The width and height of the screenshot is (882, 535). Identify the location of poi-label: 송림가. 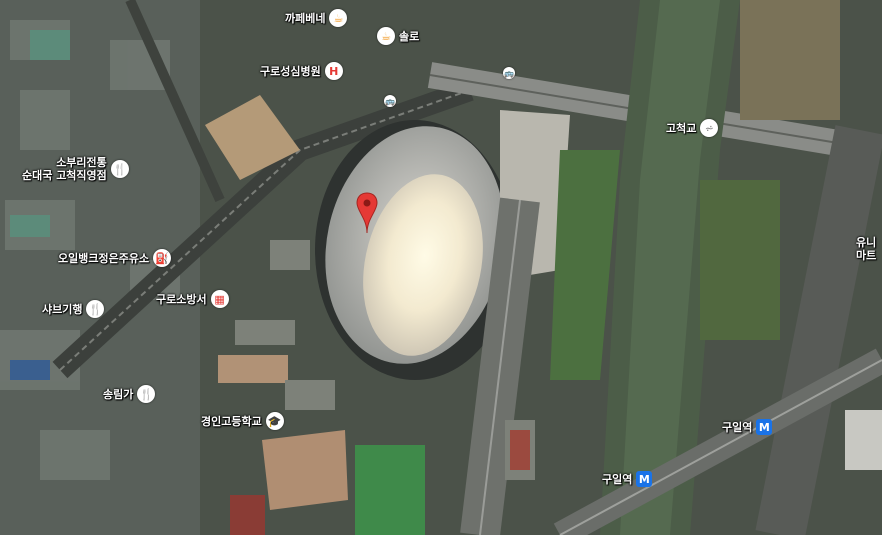
(118, 394).